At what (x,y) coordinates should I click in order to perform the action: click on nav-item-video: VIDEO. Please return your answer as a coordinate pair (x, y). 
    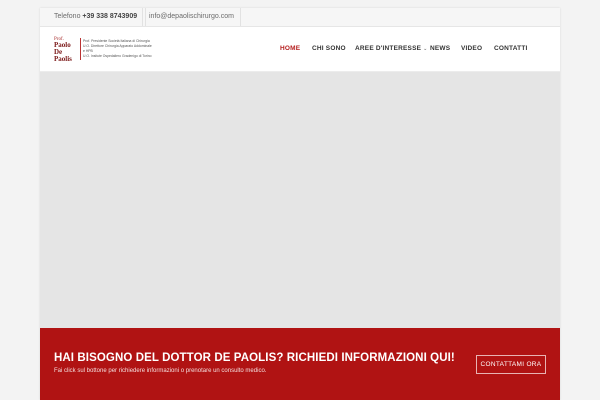
    Looking at the image, I should click on (471, 49).